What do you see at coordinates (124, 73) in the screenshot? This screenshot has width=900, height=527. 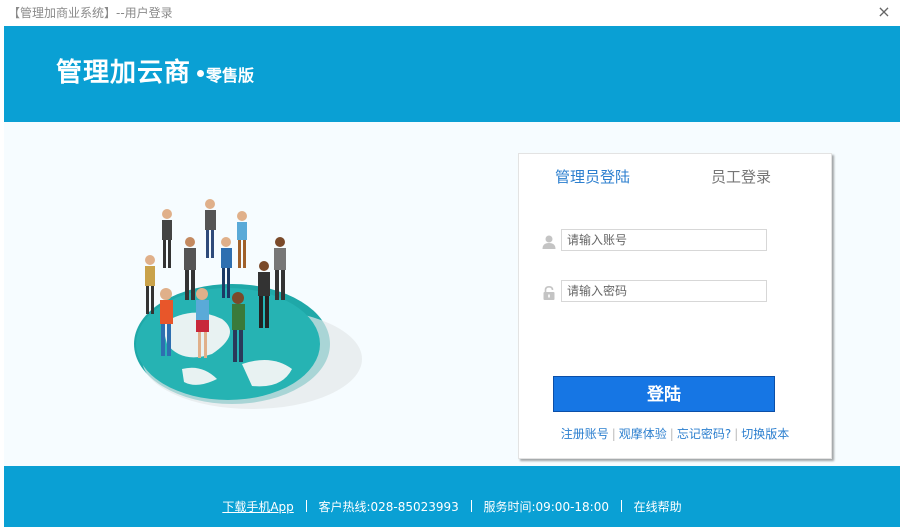 I see `brand-name: 管理加云商` at bounding box center [124, 73].